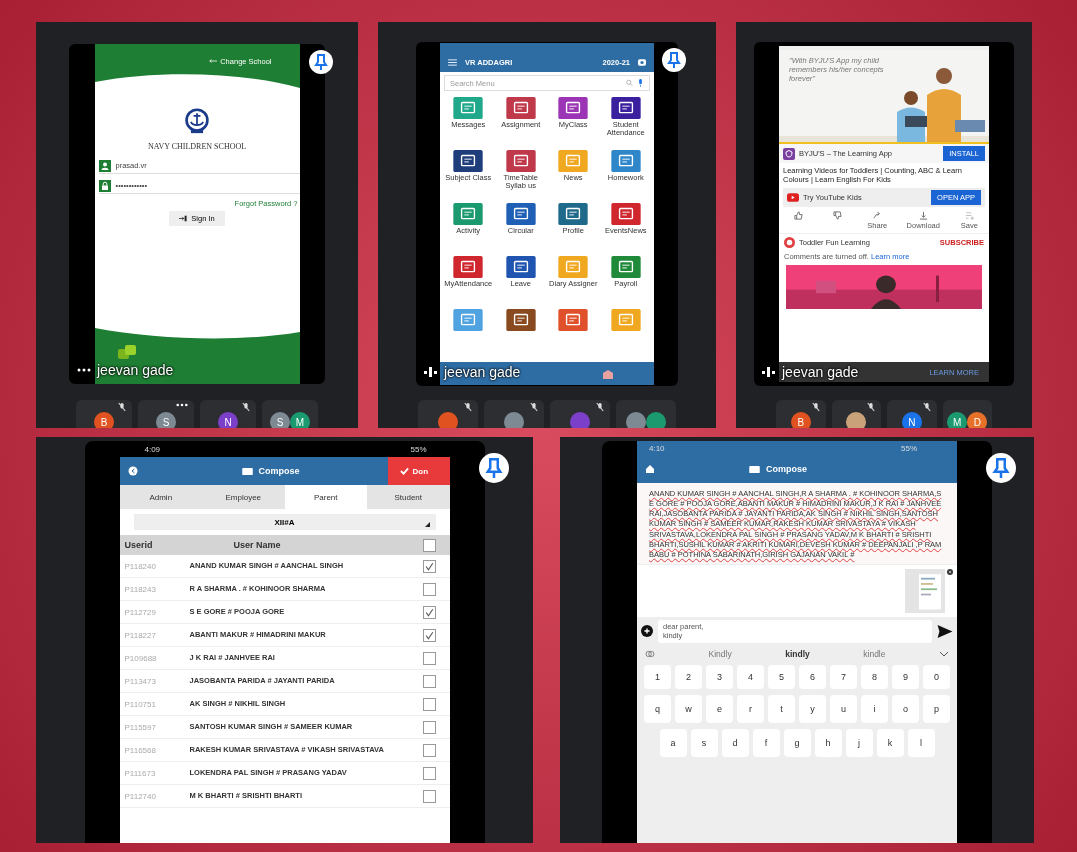  What do you see at coordinates (650, 653) in the screenshot?
I see `keyboard-settings-icon` at bounding box center [650, 653].